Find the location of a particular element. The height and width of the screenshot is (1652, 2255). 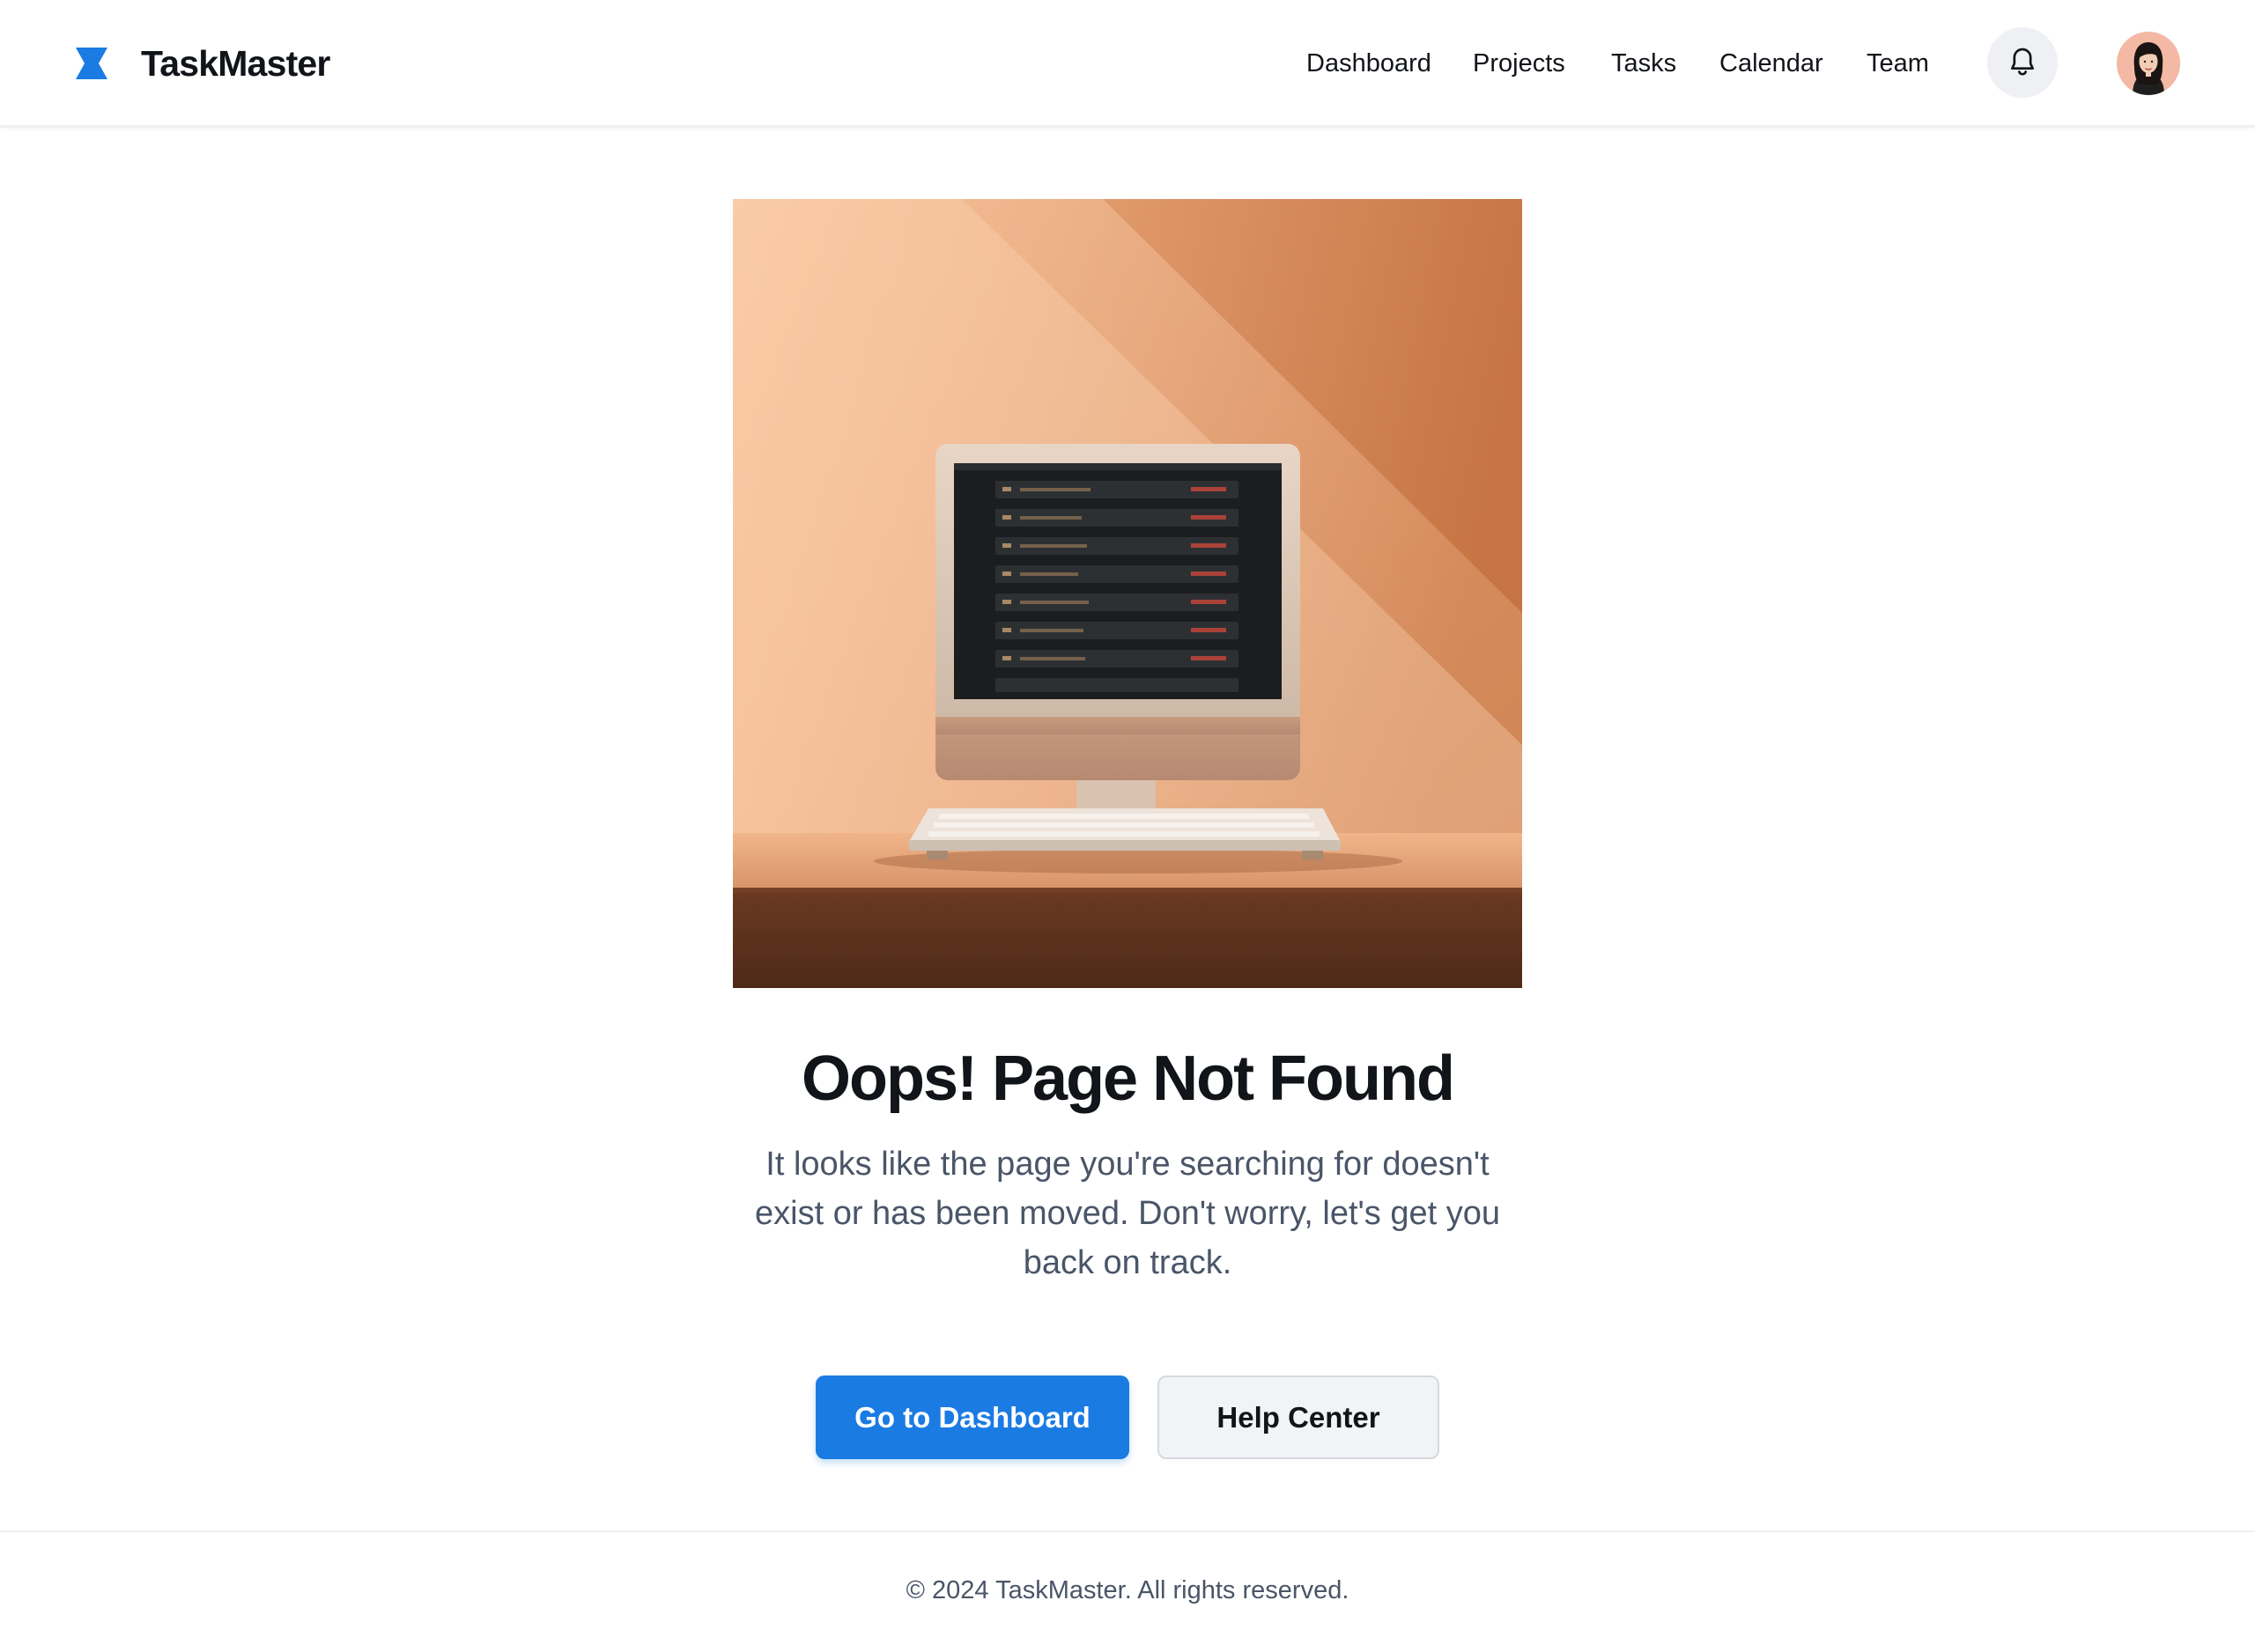

hourglass-logo-icon is located at coordinates (91, 63).